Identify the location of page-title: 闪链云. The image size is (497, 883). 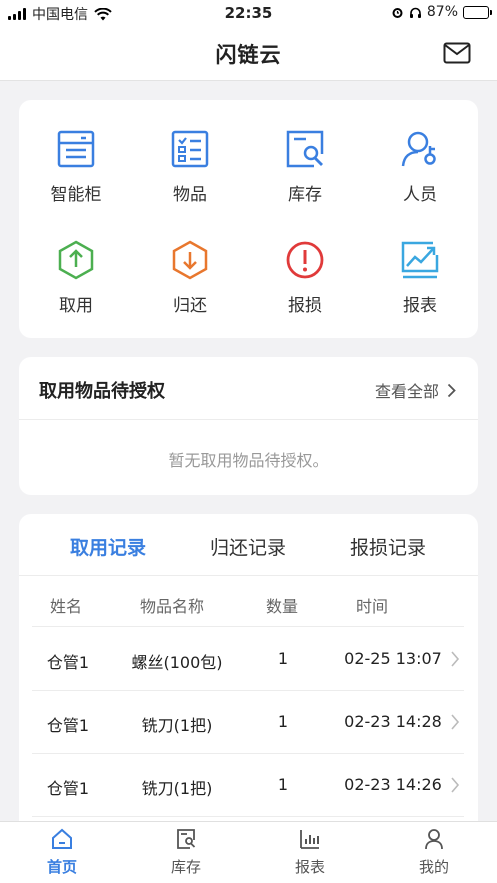
(248, 55).